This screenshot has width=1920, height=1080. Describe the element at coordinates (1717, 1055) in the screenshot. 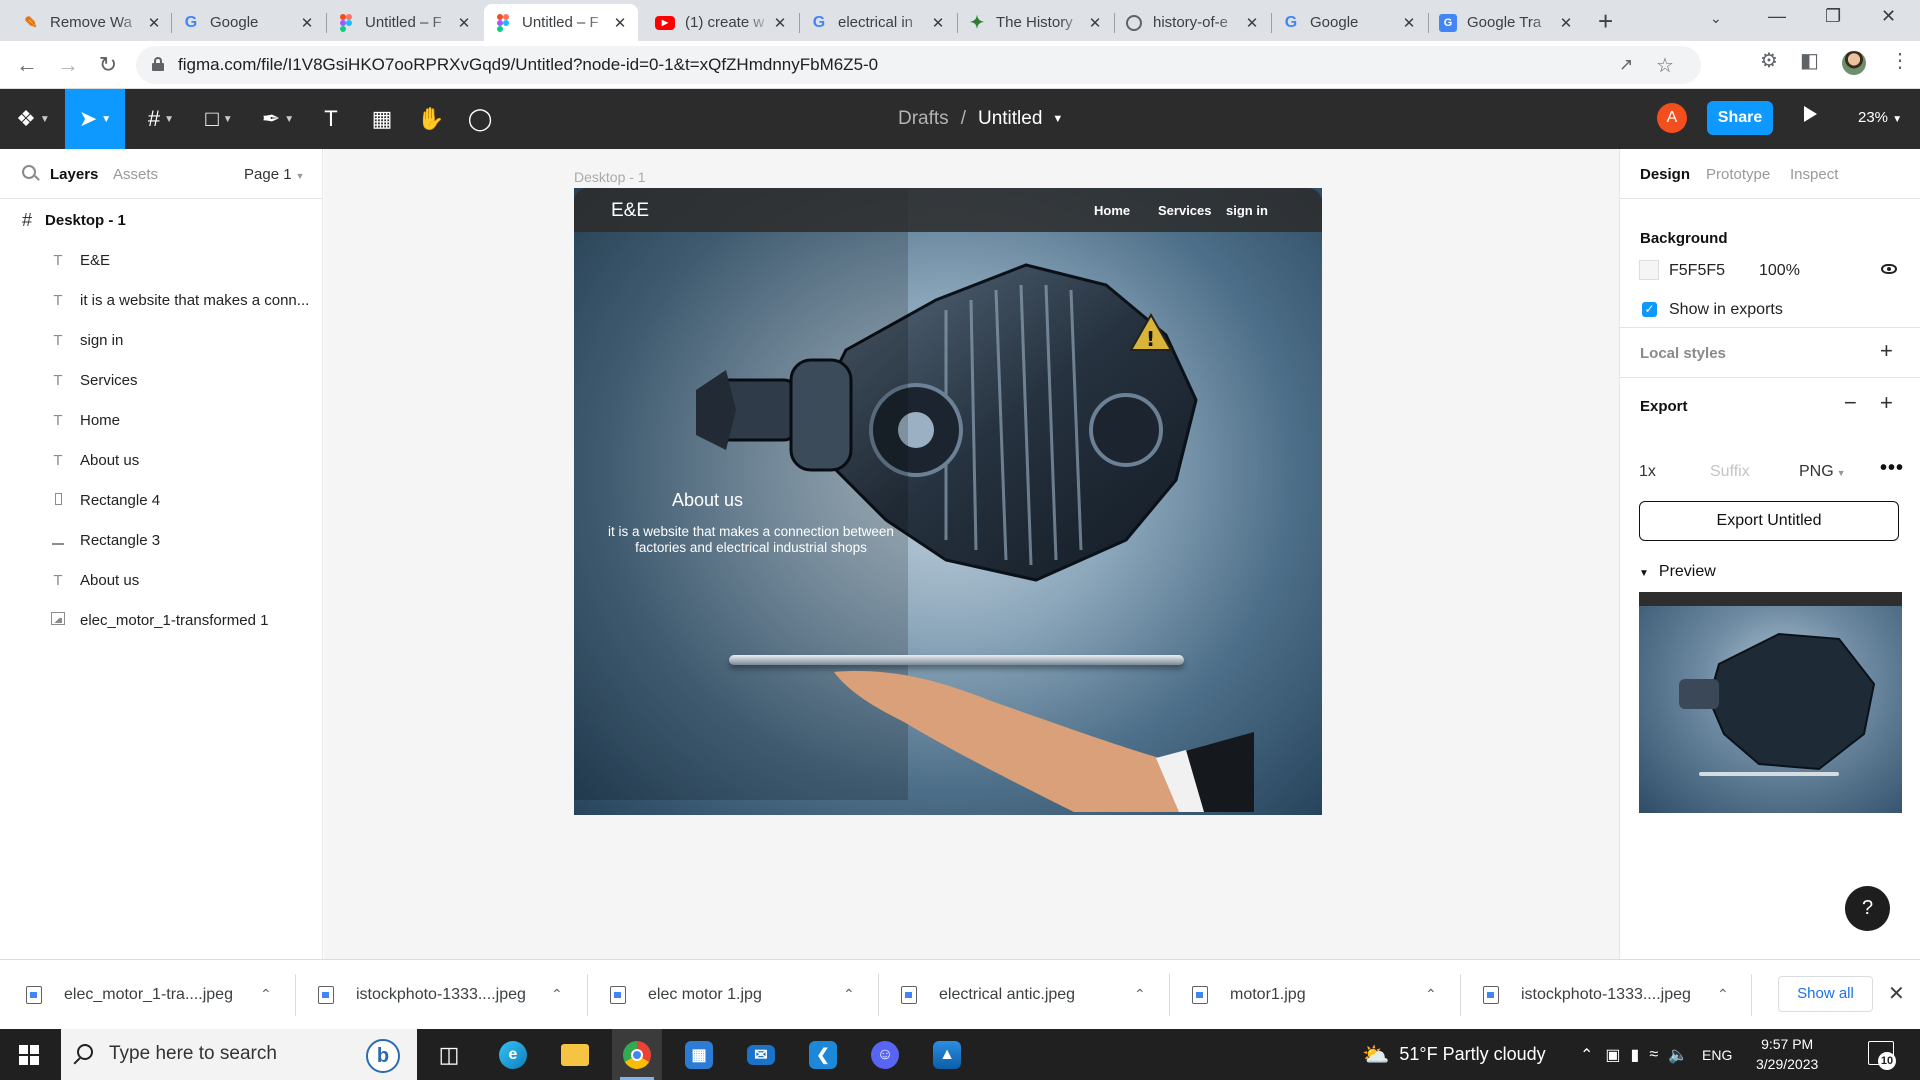

I see `language-indicator: ENG` at that location.